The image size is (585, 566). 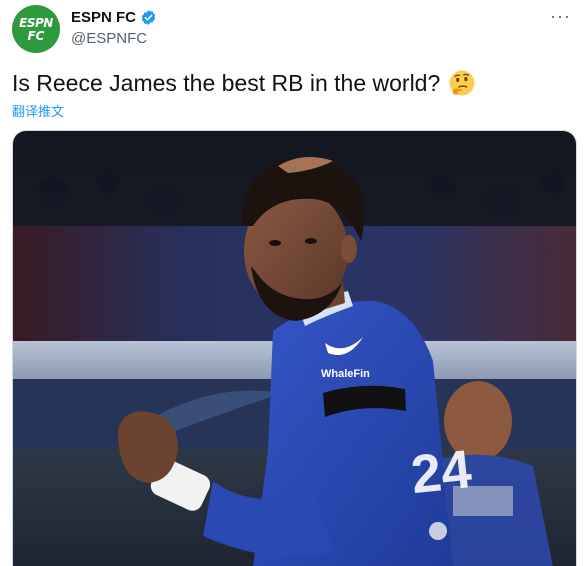 What do you see at coordinates (109, 38) in the screenshot?
I see `author-handle: @ESPNFC` at bounding box center [109, 38].